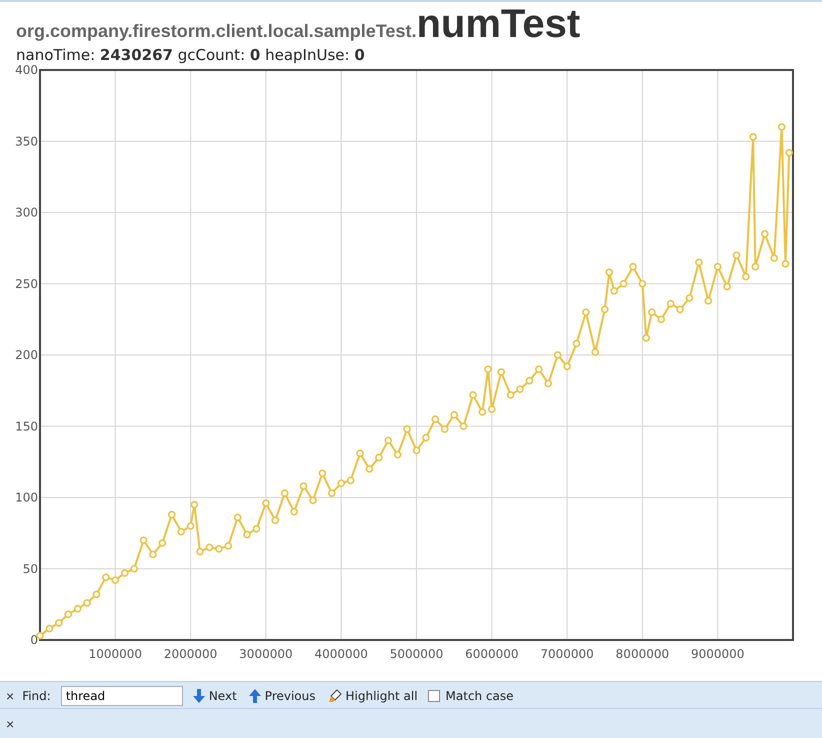 The width and height of the screenshot is (822, 738). What do you see at coordinates (26, 141) in the screenshot?
I see `y-axis-tick-label: 350` at bounding box center [26, 141].